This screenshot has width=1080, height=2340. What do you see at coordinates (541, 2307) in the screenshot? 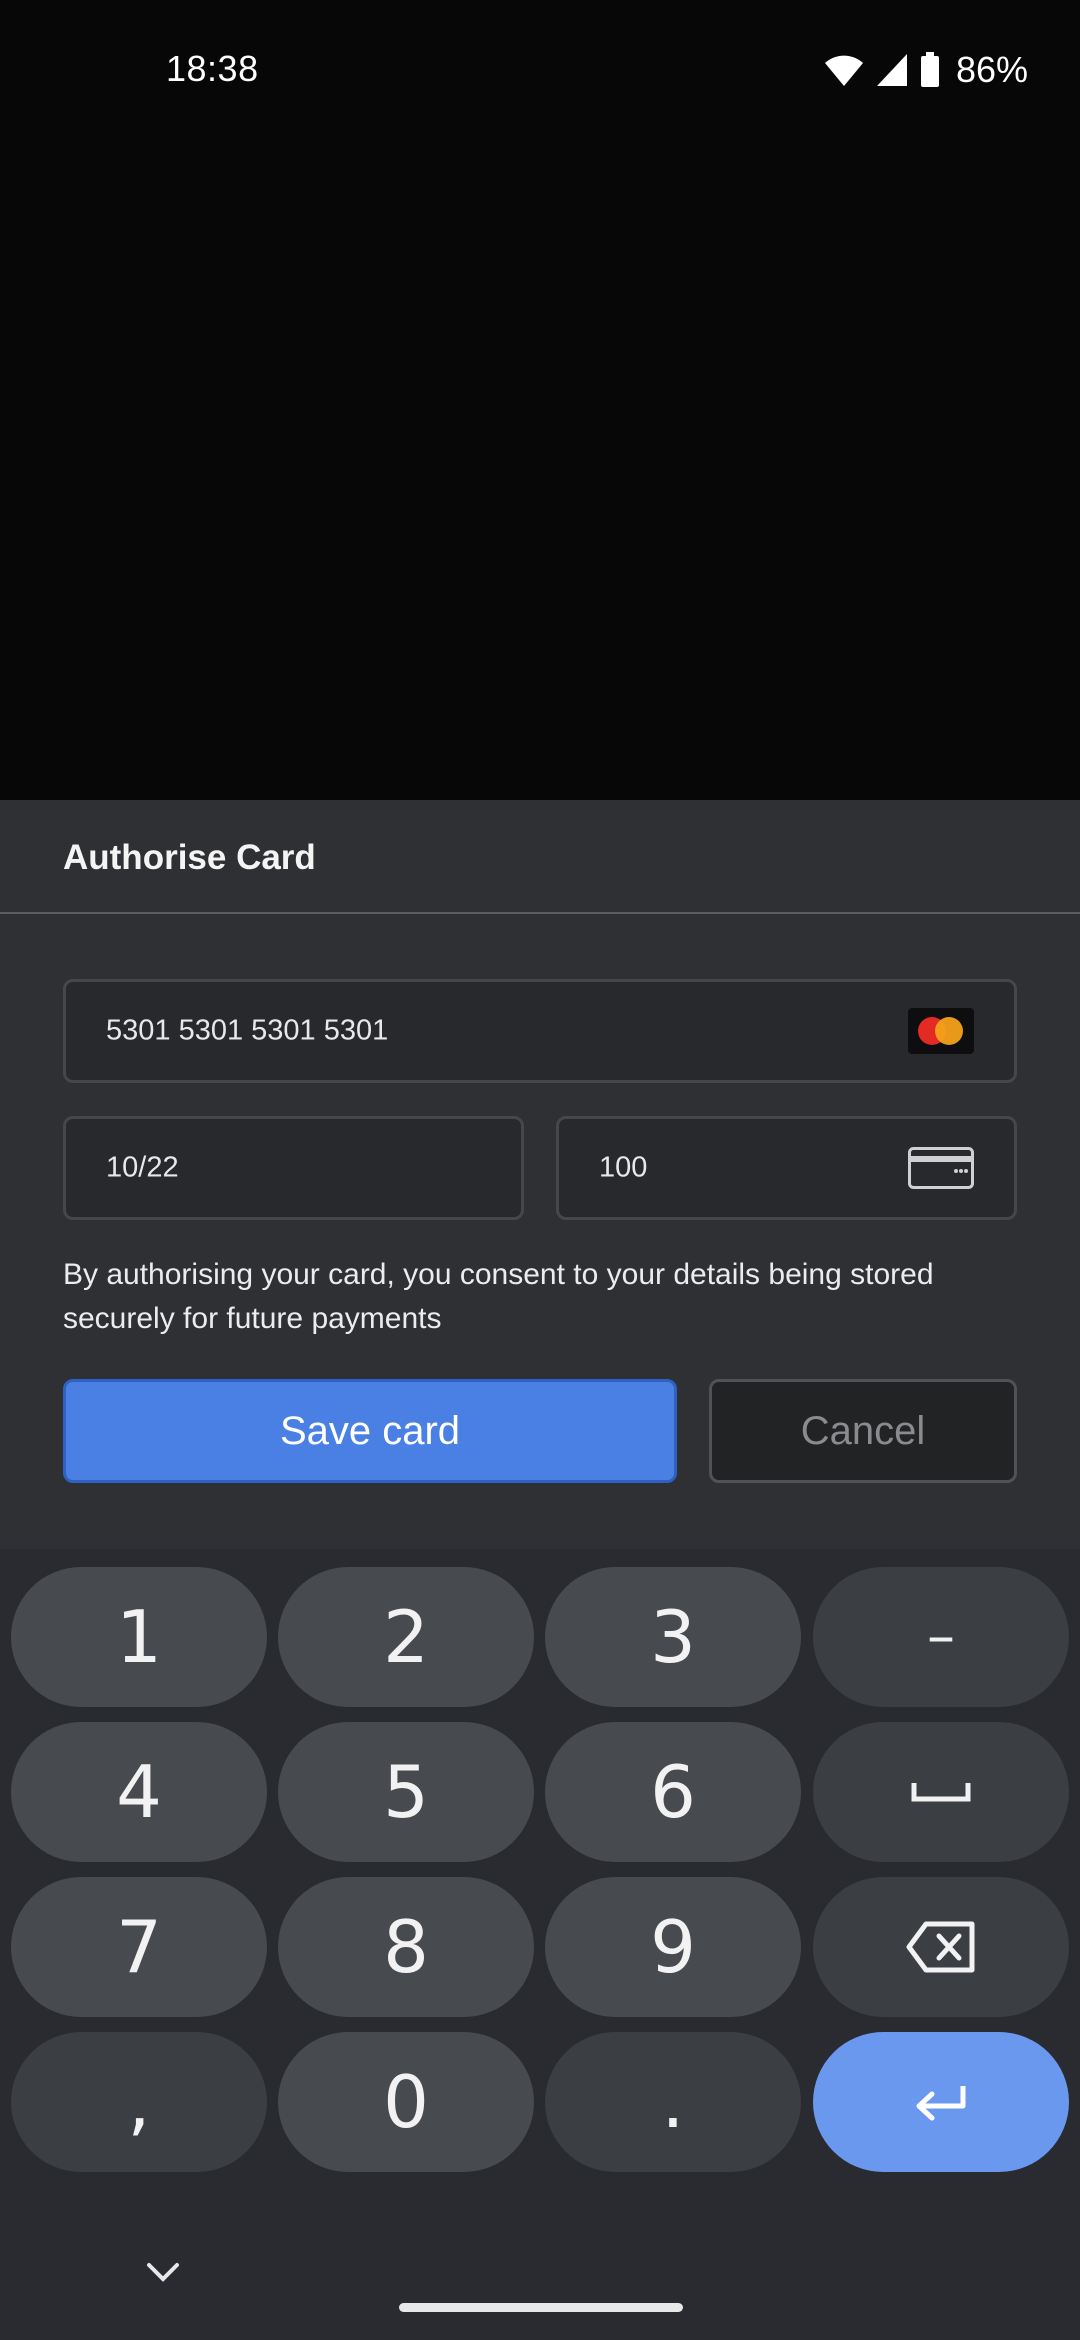
I see `home-indicator` at bounding box center [541, 2307].